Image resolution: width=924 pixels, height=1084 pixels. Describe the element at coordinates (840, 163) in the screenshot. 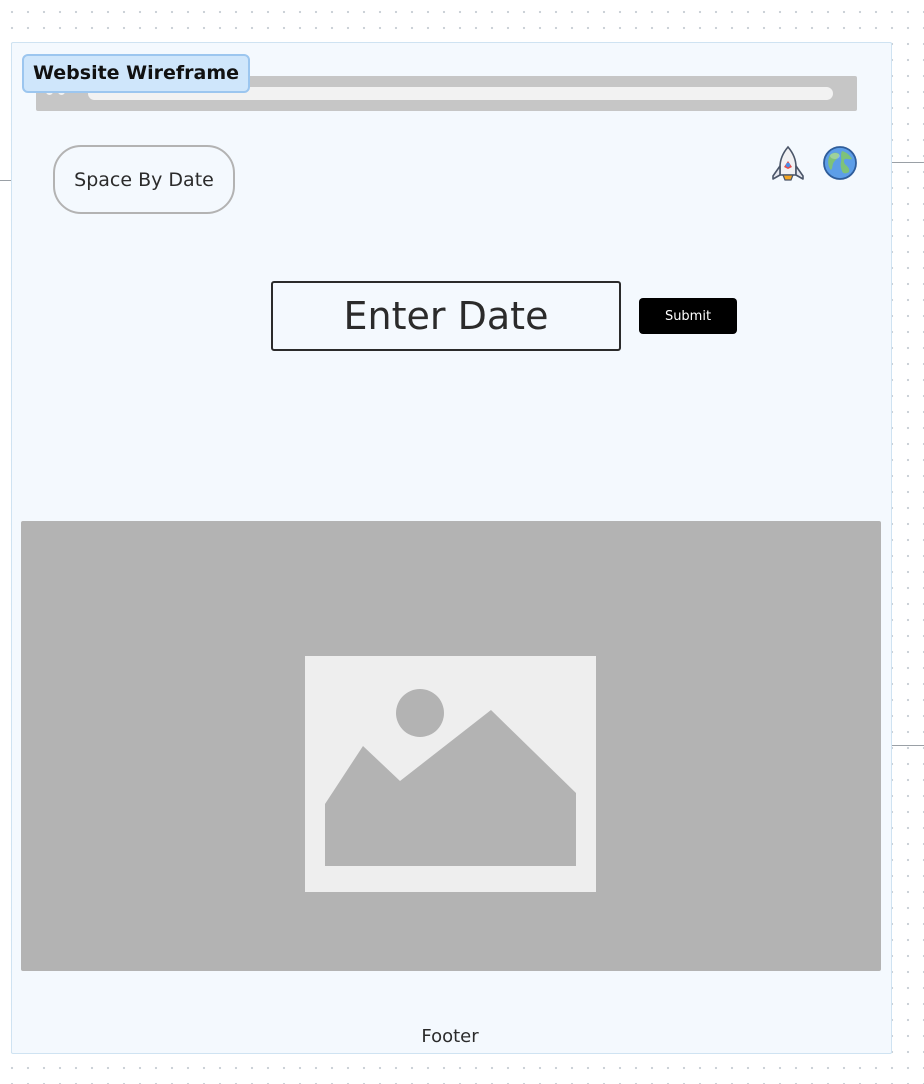

I see `globe-icon` at that location.